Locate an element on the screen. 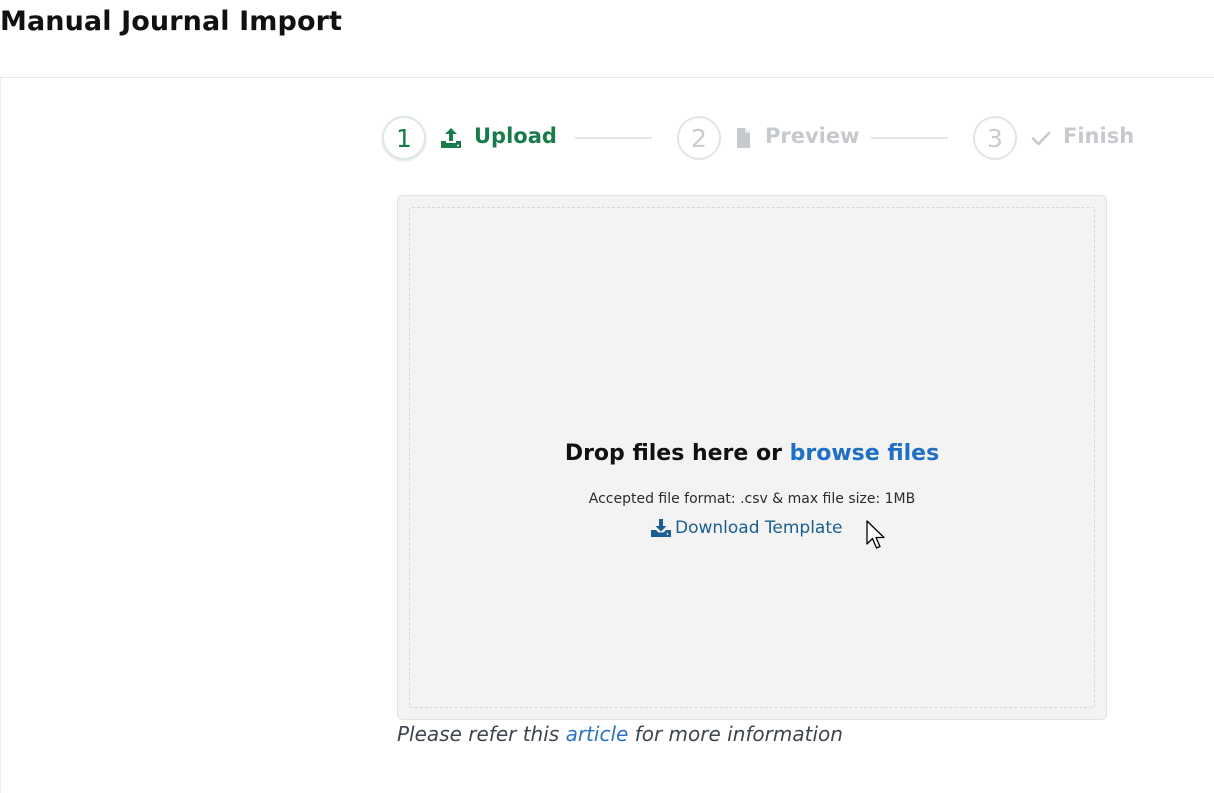  upload-icon is located at coordinates (451, 138).